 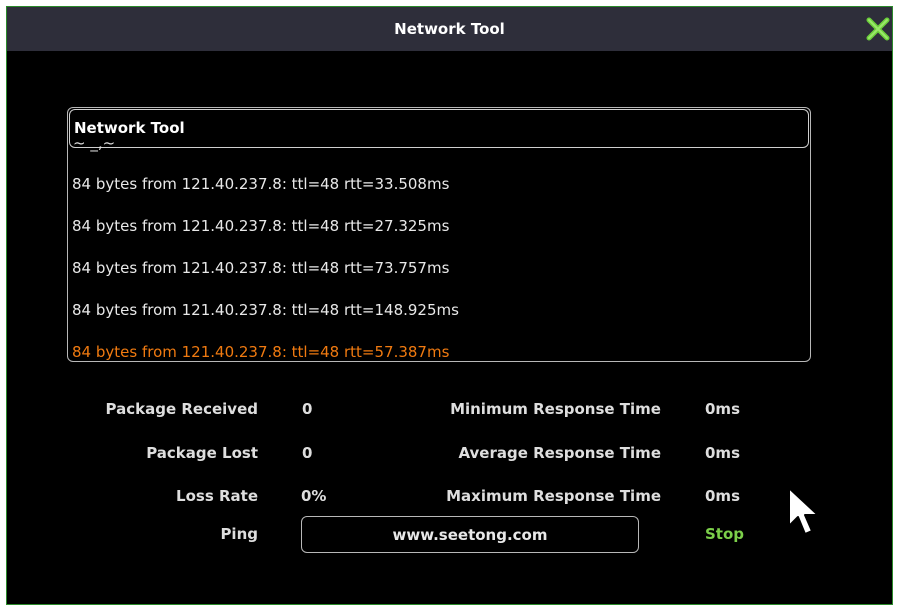 What do you see at coordinates (722, 453) in the screenshot?
I see `avg-response-value: 0ms` at bounding box center [722, 453].